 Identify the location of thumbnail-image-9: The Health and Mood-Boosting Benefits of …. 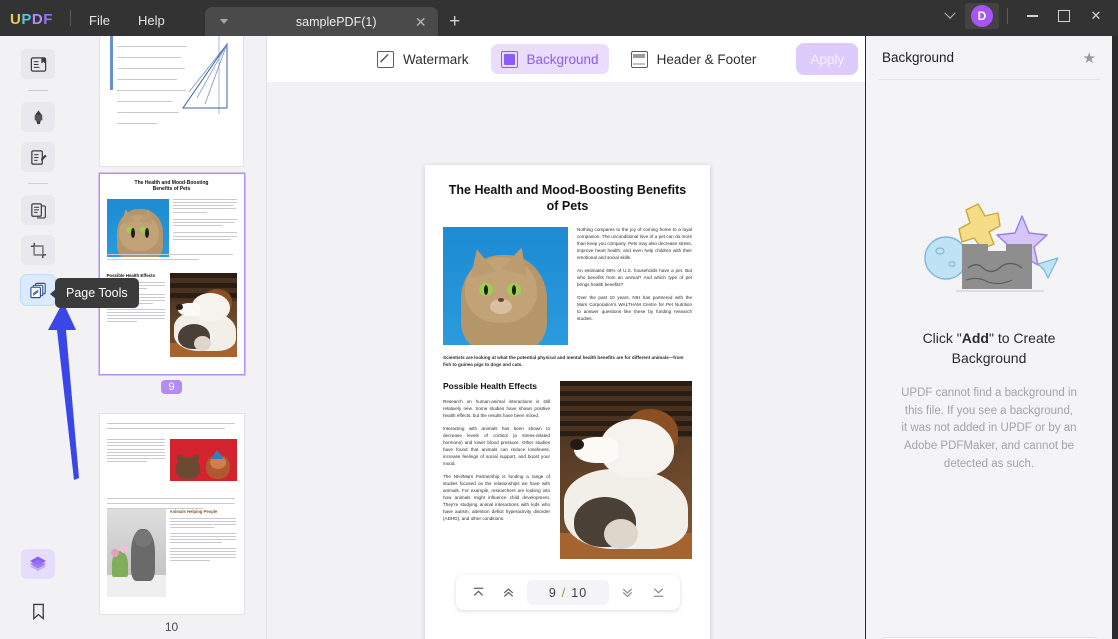
(171, 274).